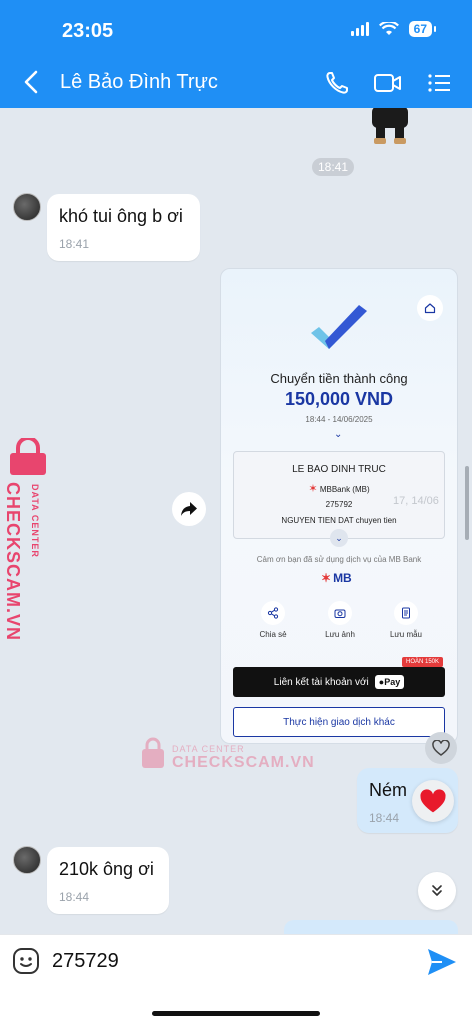  Describe the element at coordinates (416, 501) in the screenshot. I see `ghost-overlay-text: 17, 14/06` at that location.